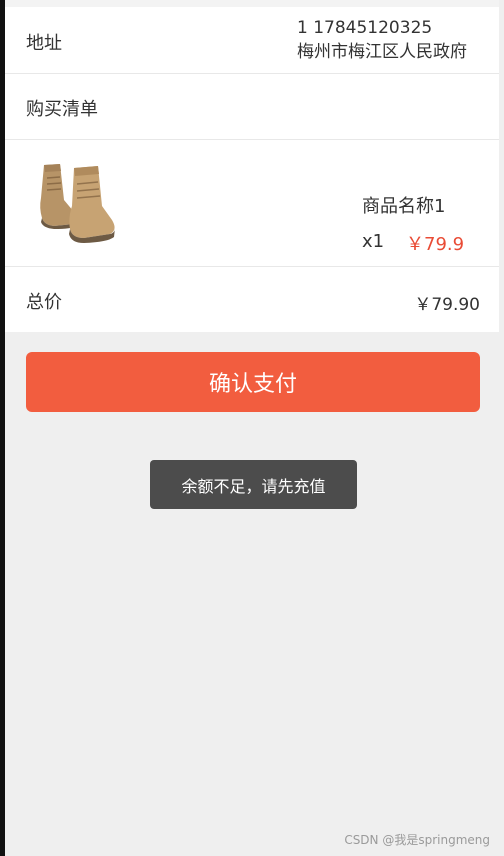 The width and height of the screenshot is (504, 856). Describe the element at coordinates (252, 299) in the screenshot. I see `total-row: 总价 ￥79.90` at that location.